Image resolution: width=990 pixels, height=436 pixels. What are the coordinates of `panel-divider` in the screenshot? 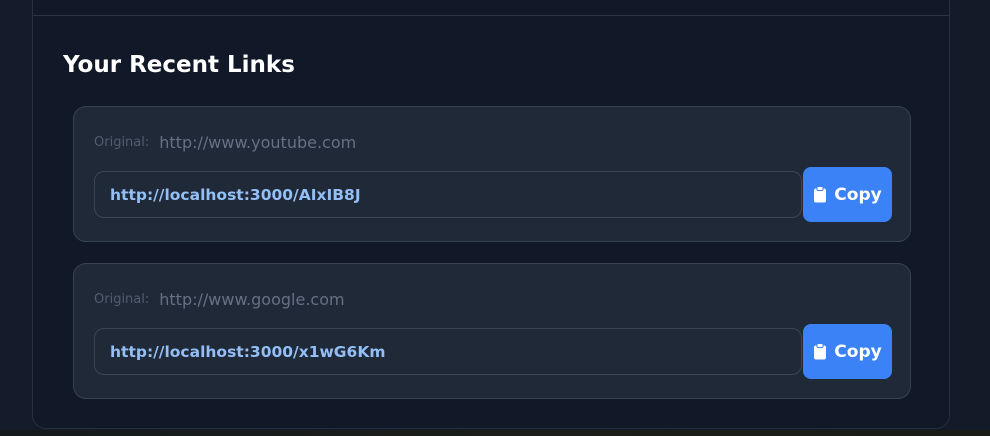 It's located at (491, 15).